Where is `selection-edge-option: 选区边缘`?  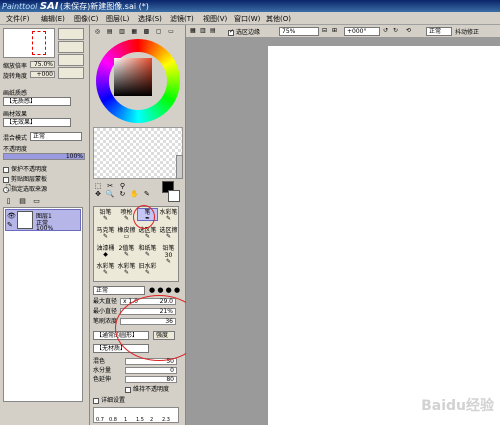 selection-edge-option: 选区边缘 is located at coordinates (244, 31).